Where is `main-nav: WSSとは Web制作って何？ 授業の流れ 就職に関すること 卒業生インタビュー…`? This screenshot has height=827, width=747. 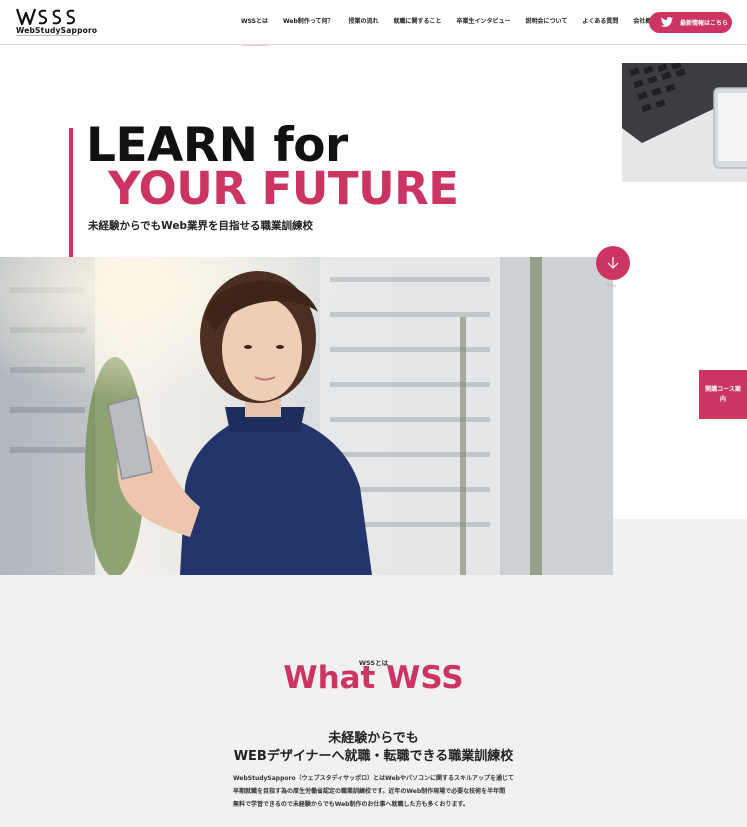
main-nav: WSSとは Web制作って何？ 授業の流れ 就職に関すること 卒業生インタビュー… is located at coordinates (456, 22).